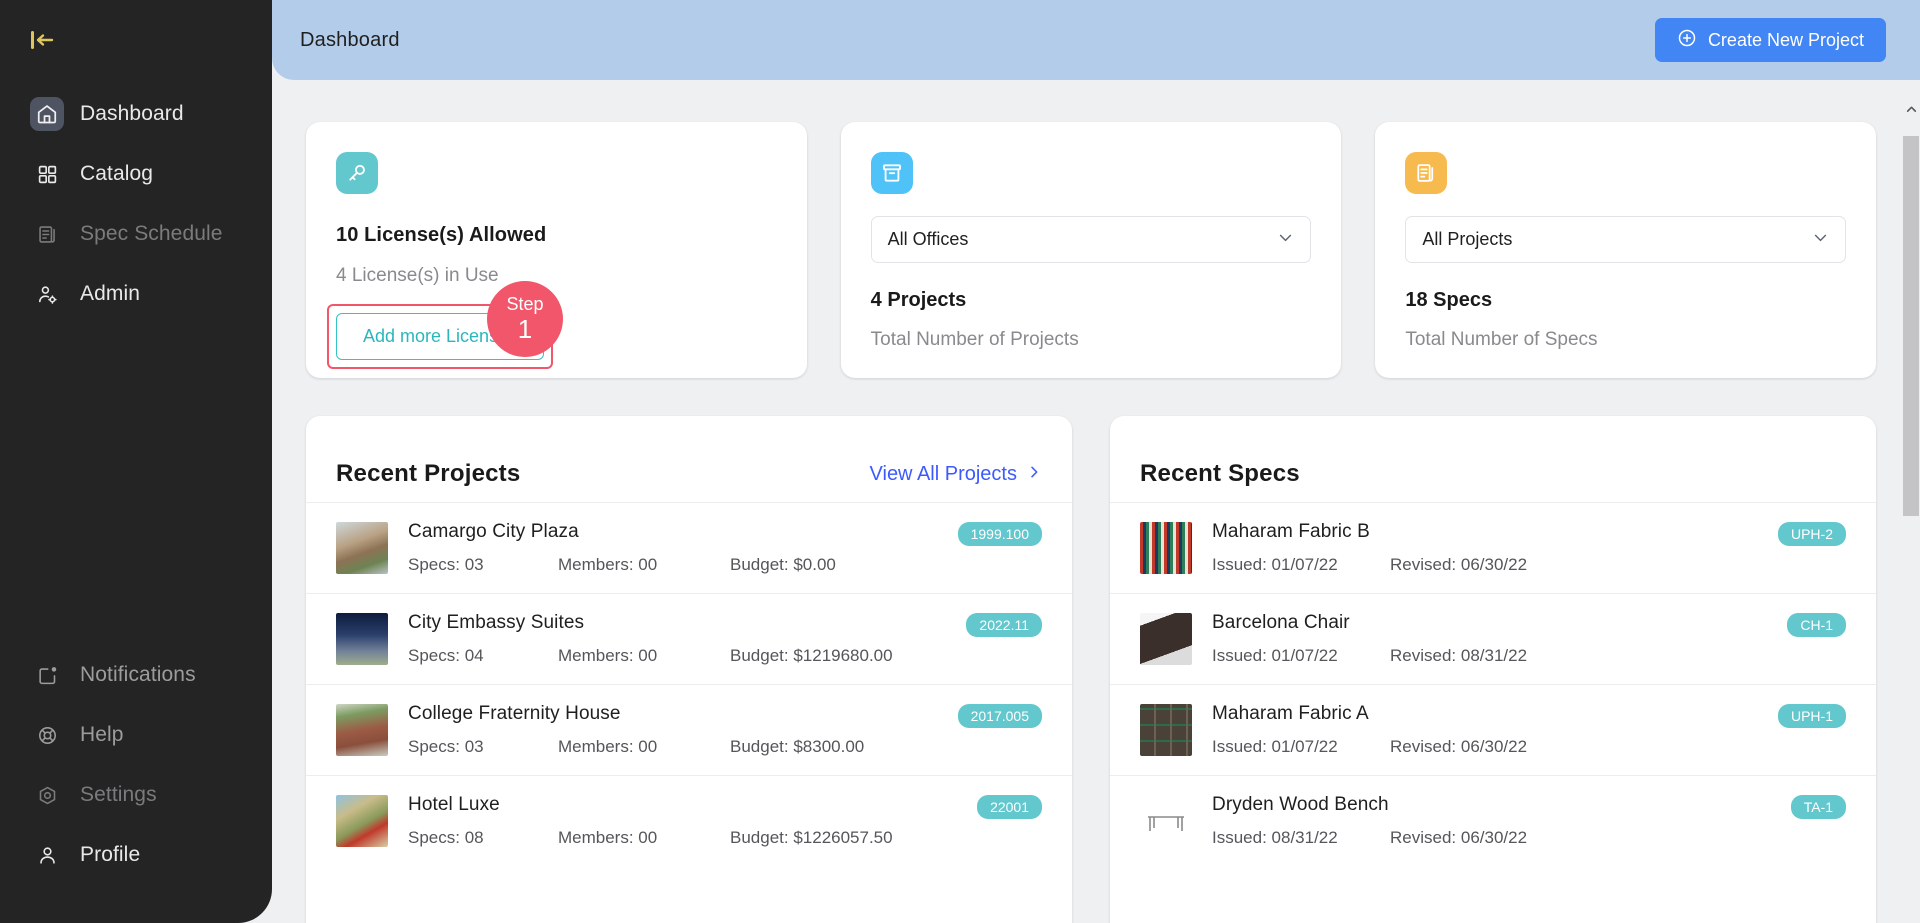  Describe the element at coordinates (47, 294) in the screenshot. I see `user-gear-icon` at that location.